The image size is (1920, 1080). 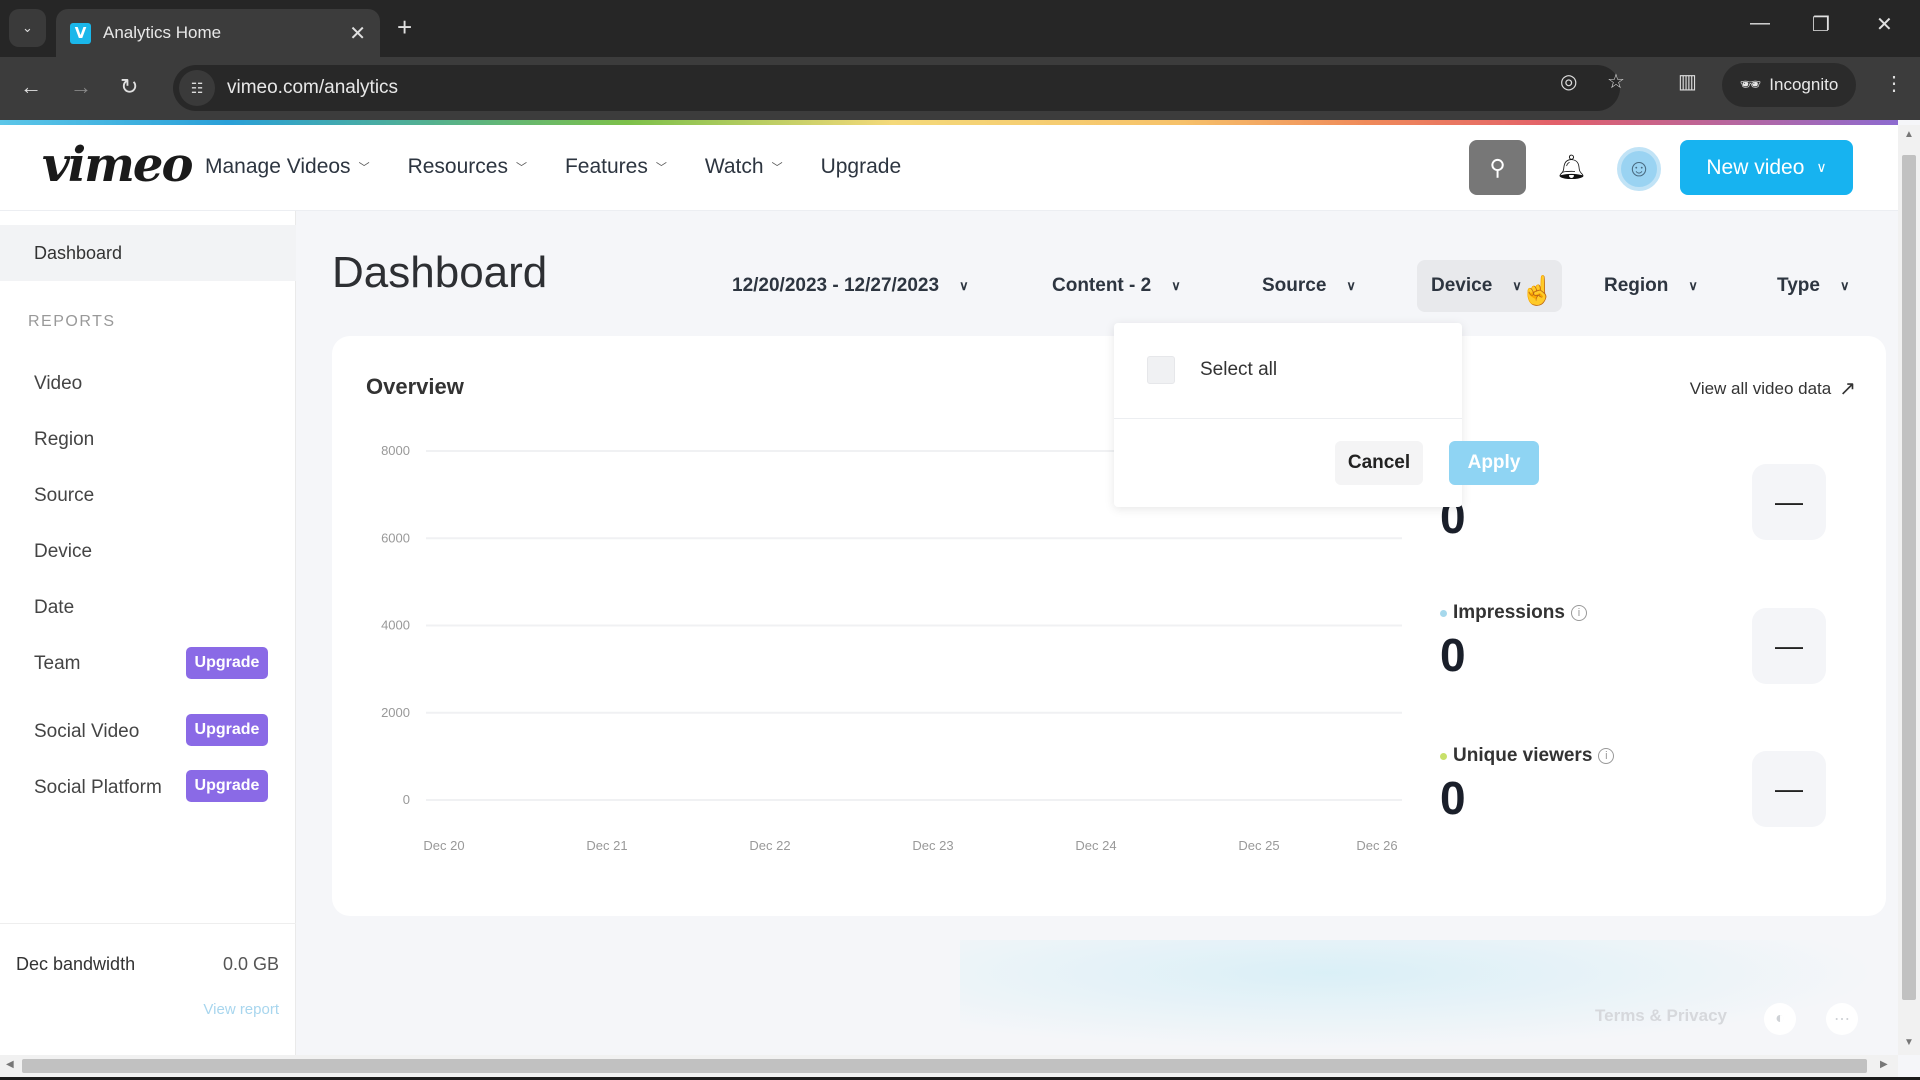 I want to click on nav-resources: Resources ﹀, so click(x=467, y=167).